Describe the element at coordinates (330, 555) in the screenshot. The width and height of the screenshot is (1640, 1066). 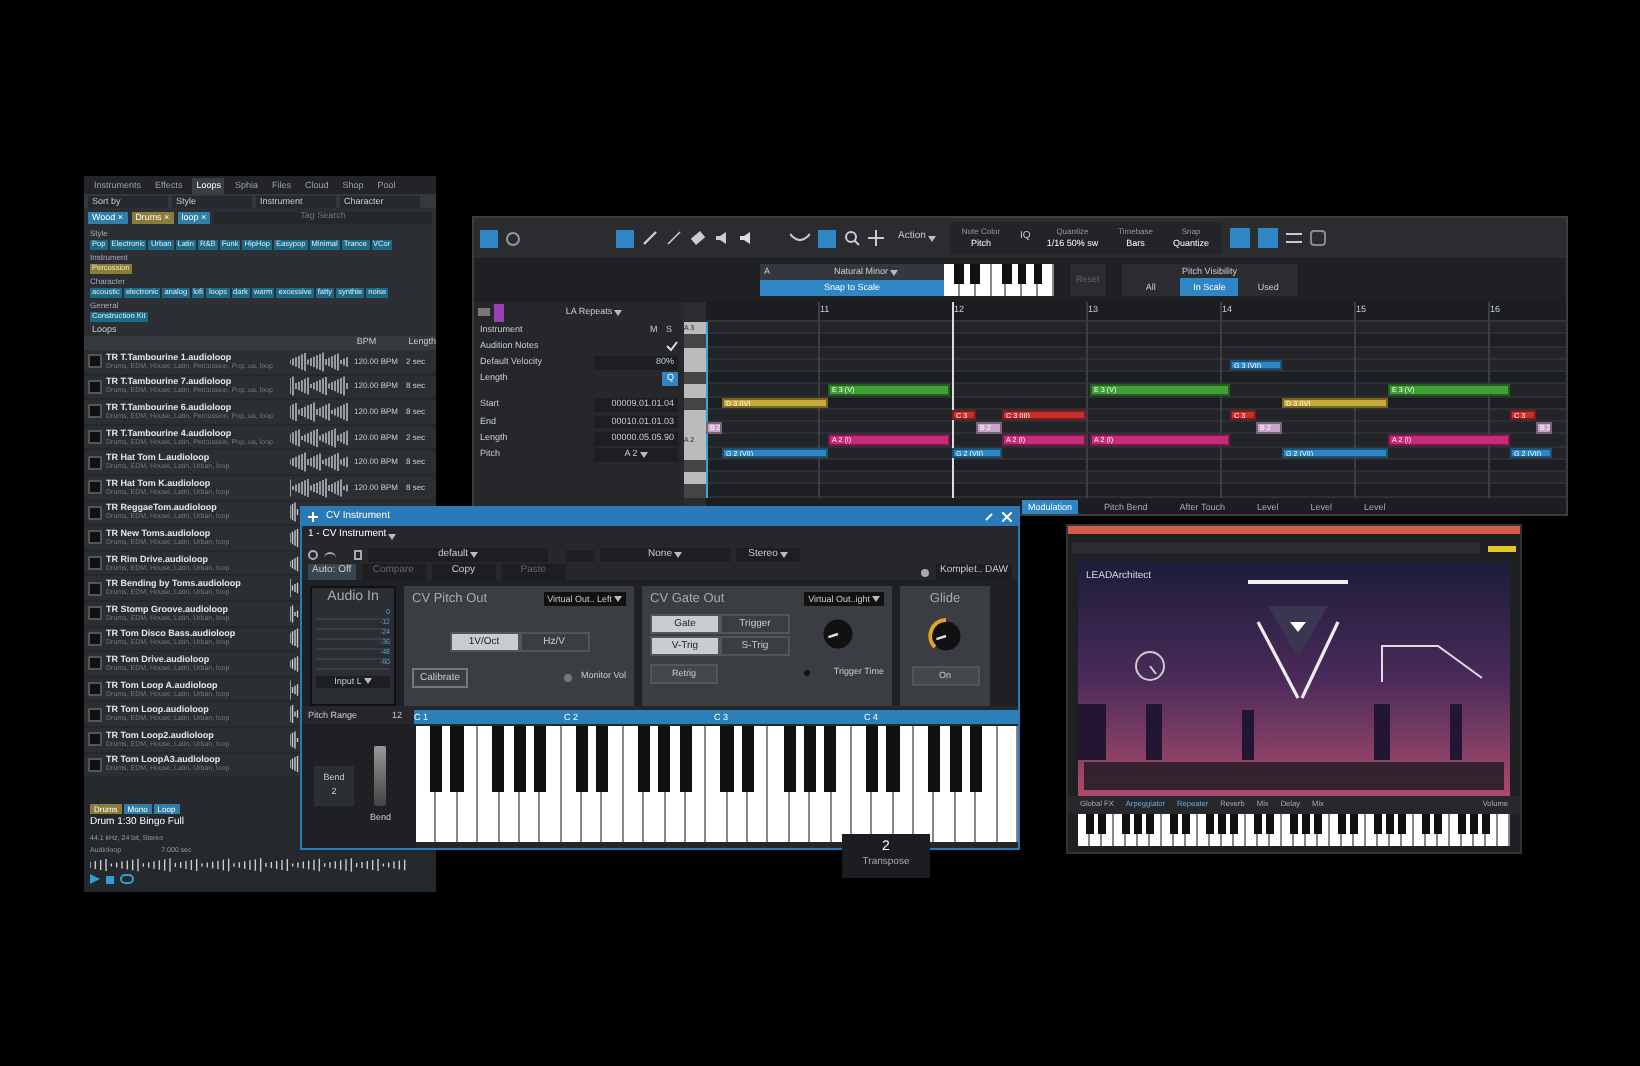
I see `automation-icon` at that location.